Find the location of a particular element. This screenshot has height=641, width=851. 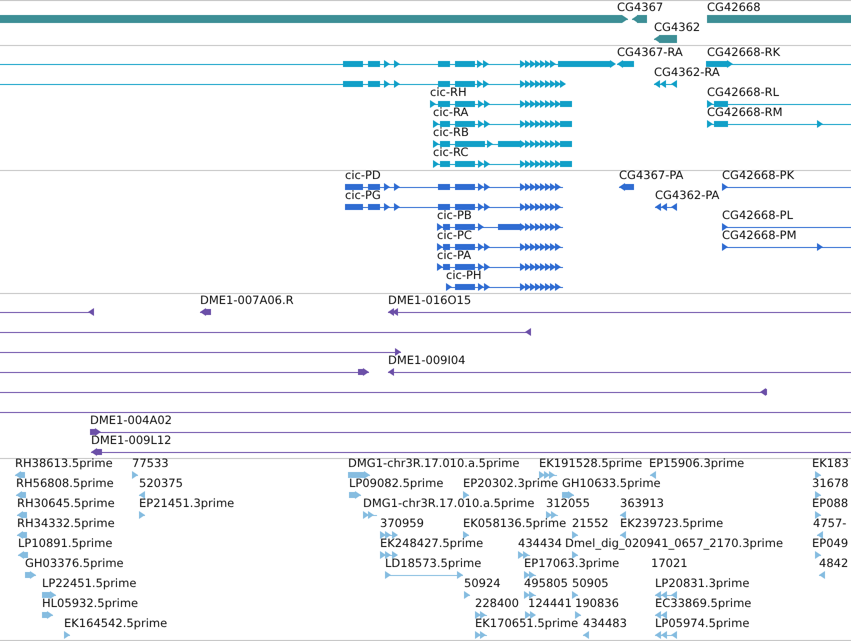

feature-label: EK170651.5prime is located at coordinates (526, 623).